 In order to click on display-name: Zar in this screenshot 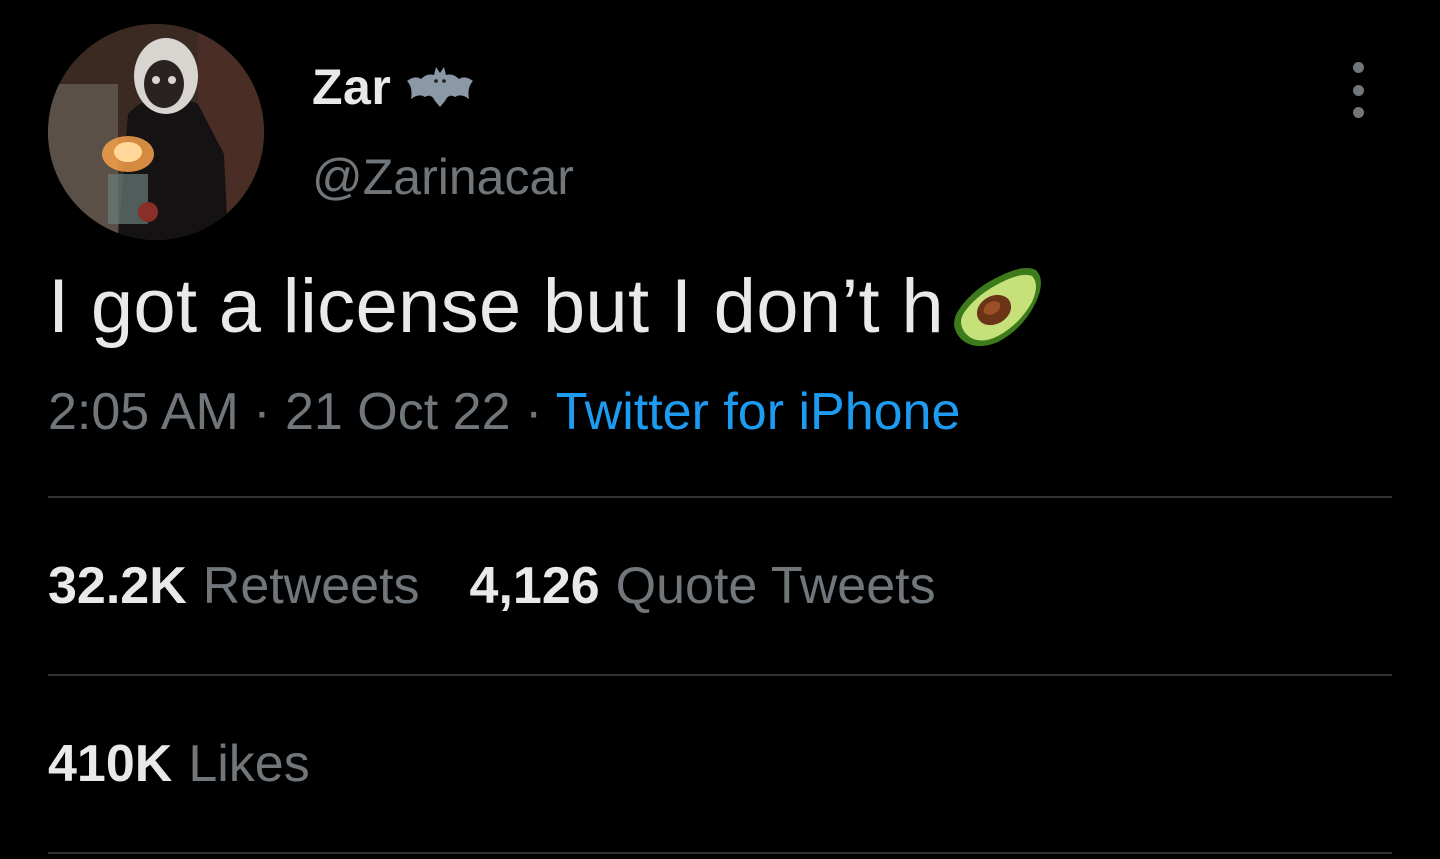, I will do `click(351, 87)`.